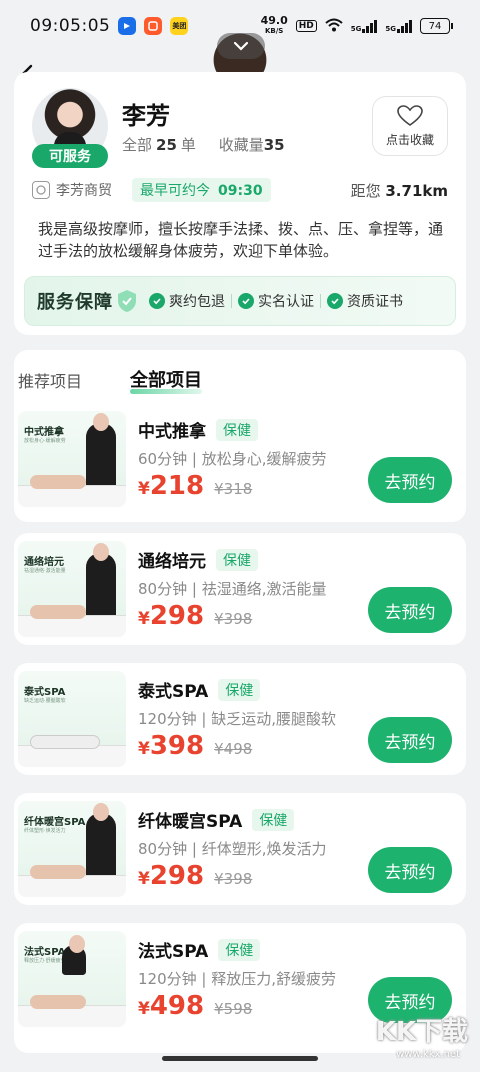 The width and height of the screenshot is (480, 1072). What do you see at coordinates (237, 979) in the screenshot?
I see `service-desc: 120分钟 | 释放压力,舒缓疲劳` at bounding box center [237, 979].